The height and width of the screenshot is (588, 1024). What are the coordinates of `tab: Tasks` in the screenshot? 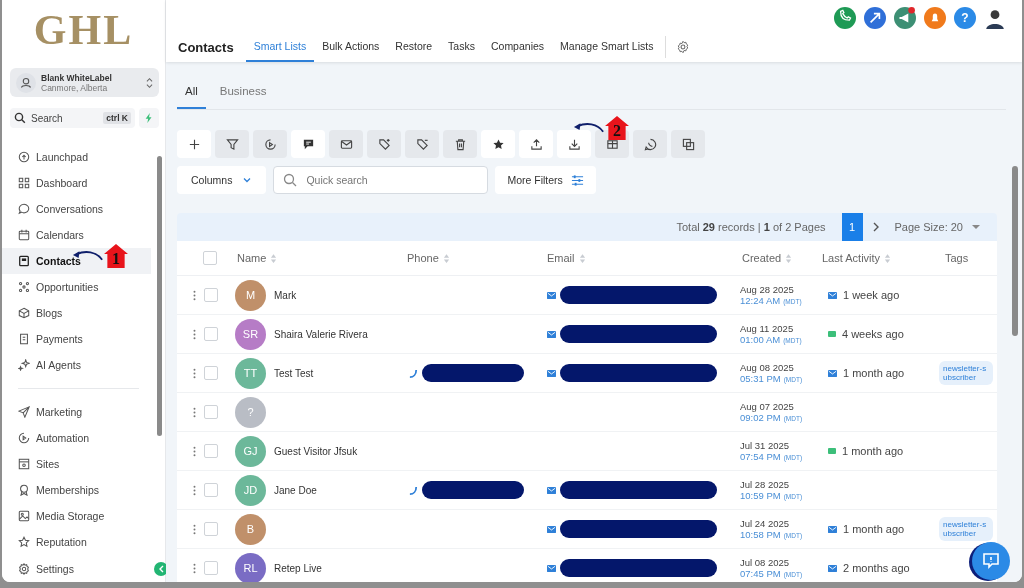 It's located at (461, 47).